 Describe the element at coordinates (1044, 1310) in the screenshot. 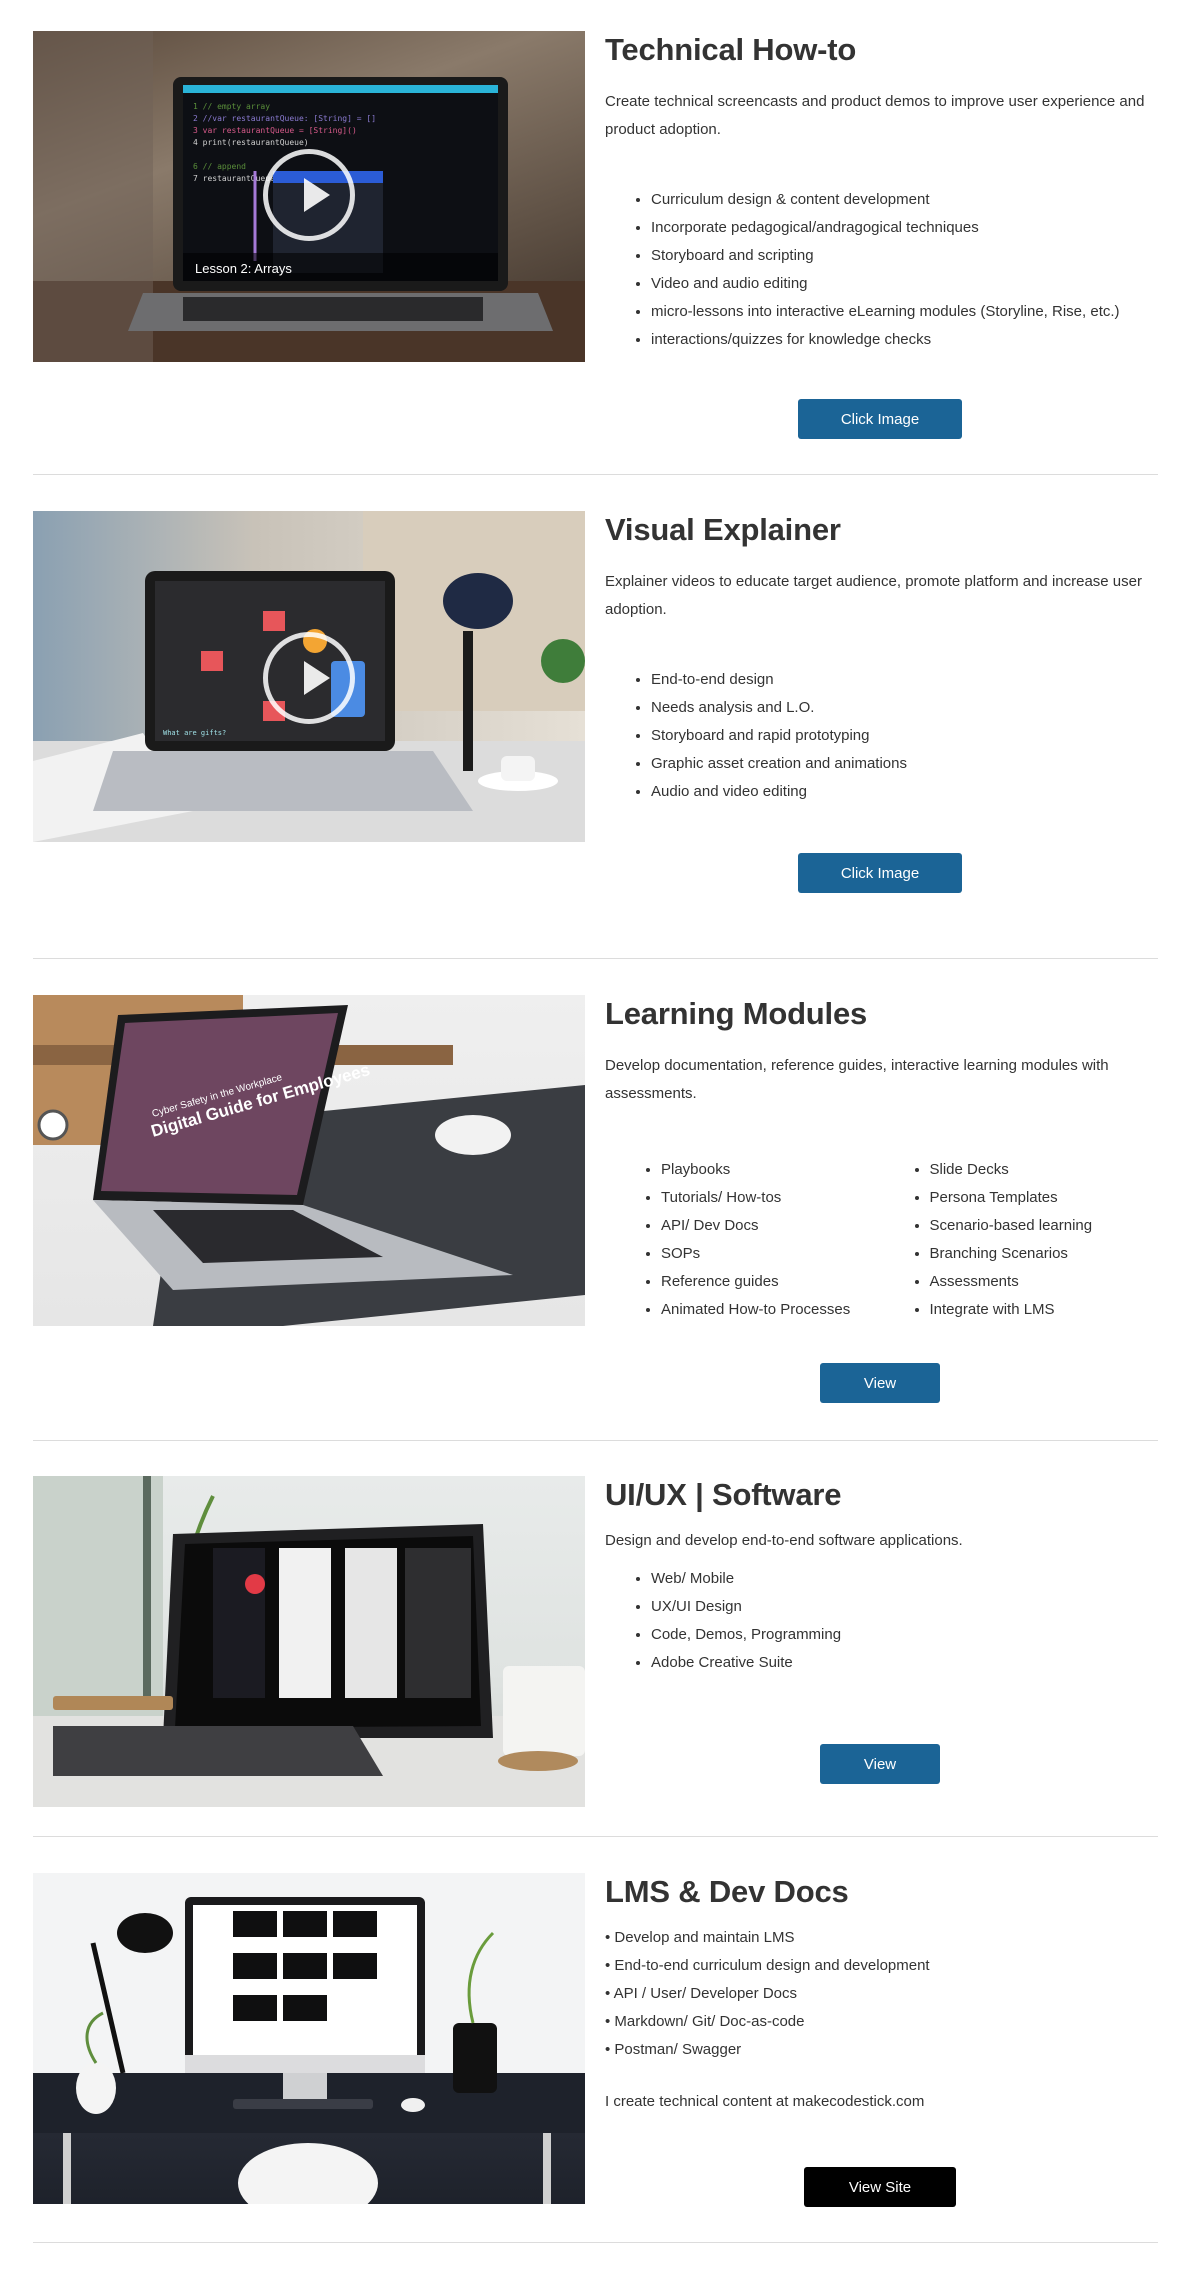

I see `list-item: Integrate with LMS` at that location.